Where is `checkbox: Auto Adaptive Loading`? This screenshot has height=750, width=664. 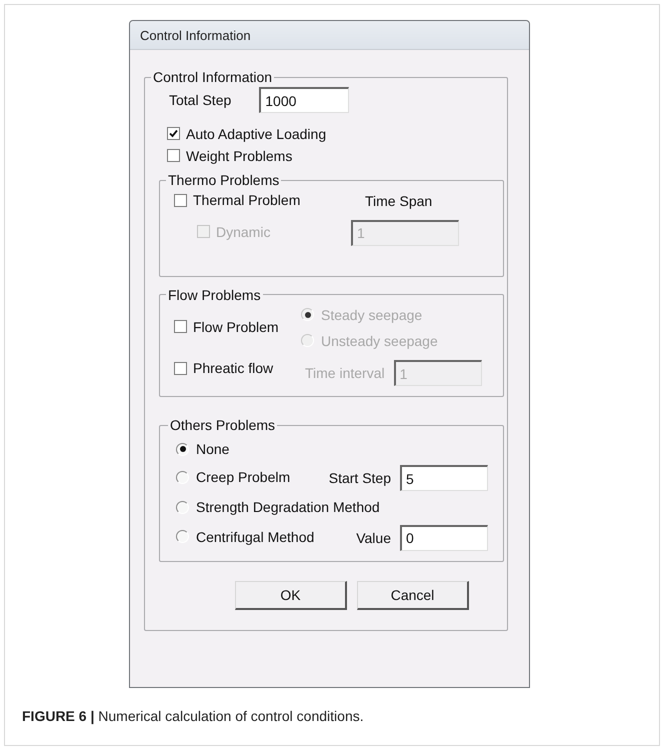 checkbox: Auto Adaptive Loading is located at coordinates (246, 134).